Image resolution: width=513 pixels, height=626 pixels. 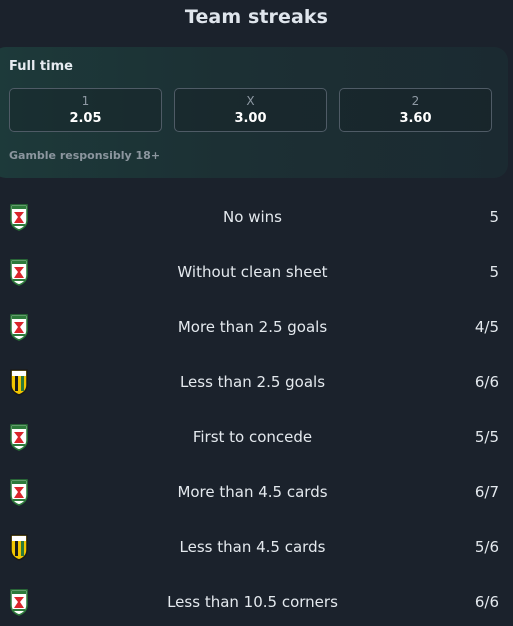 What do you see at coordinates (415, 118) in the screenshot?
I see `odds-option-value: 3.60` at bounding box center [415, 118].